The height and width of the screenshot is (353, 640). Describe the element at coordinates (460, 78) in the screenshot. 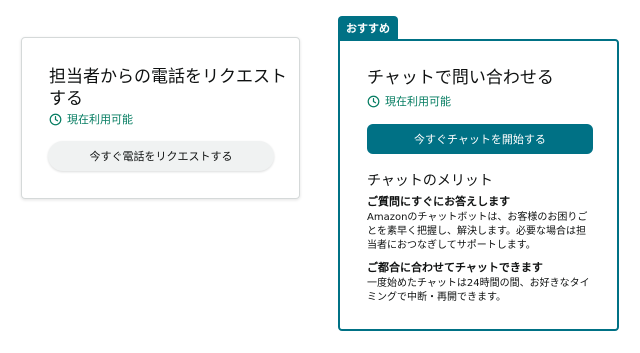

I see `chat-title: チャットで問い合わせる` at that location.